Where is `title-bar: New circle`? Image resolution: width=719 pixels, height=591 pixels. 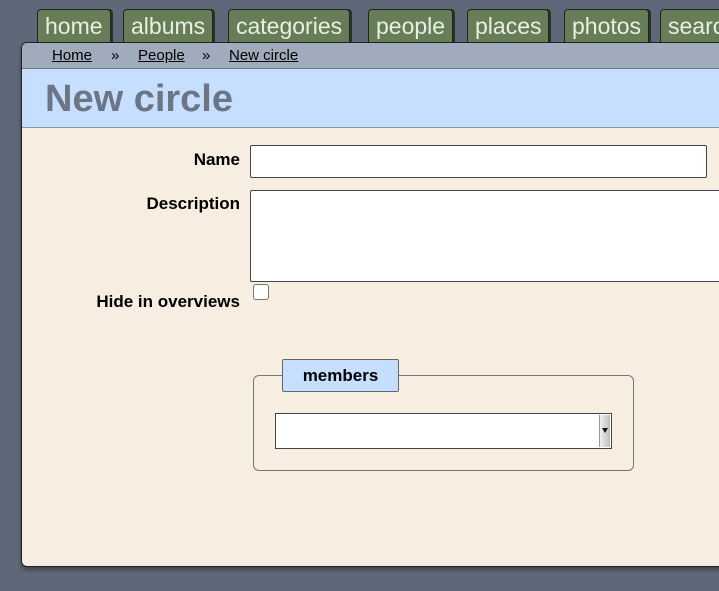
title-bar: New circle is located at coordinates (370, 98).